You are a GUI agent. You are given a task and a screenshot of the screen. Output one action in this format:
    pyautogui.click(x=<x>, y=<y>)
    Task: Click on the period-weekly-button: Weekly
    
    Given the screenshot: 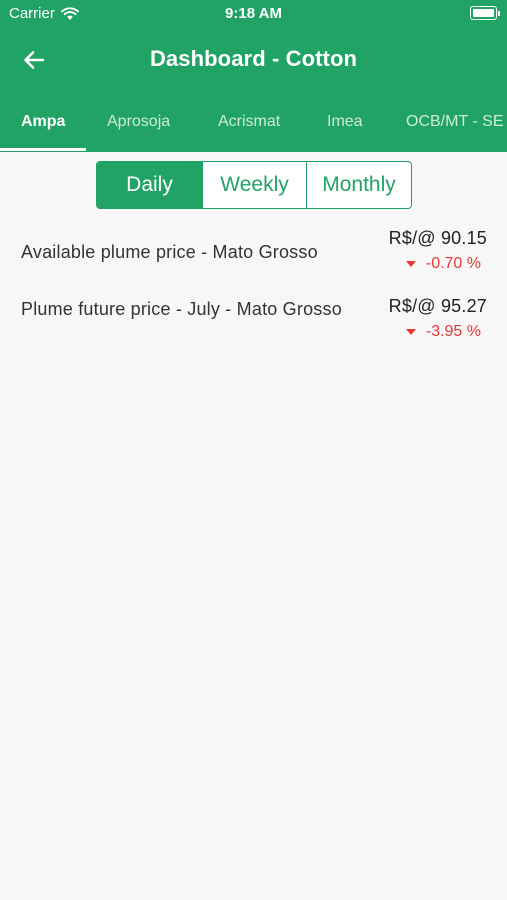 What is the action you would take?
    pyautogui.click(x=254, y=185)
    